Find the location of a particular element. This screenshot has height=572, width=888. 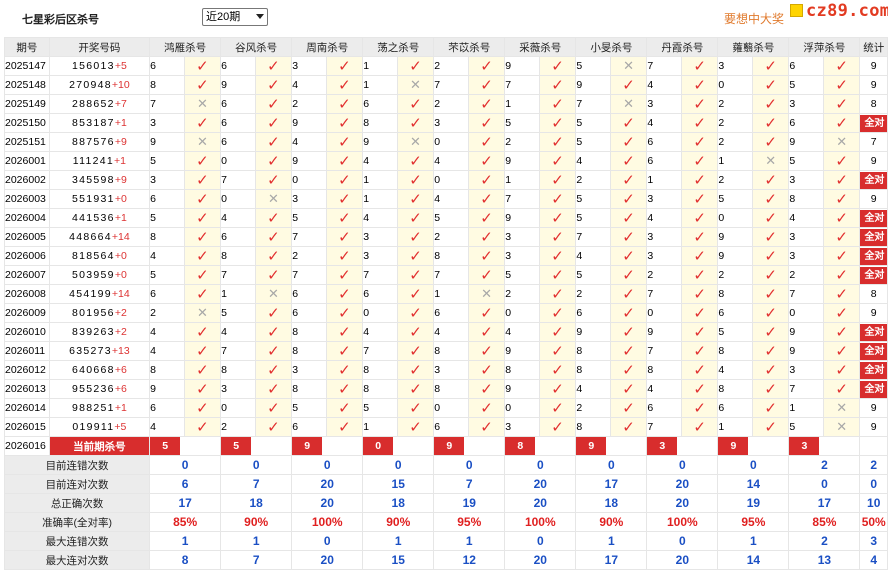

promo-text: 要想中大奖 is located at coordinates (754, 18).